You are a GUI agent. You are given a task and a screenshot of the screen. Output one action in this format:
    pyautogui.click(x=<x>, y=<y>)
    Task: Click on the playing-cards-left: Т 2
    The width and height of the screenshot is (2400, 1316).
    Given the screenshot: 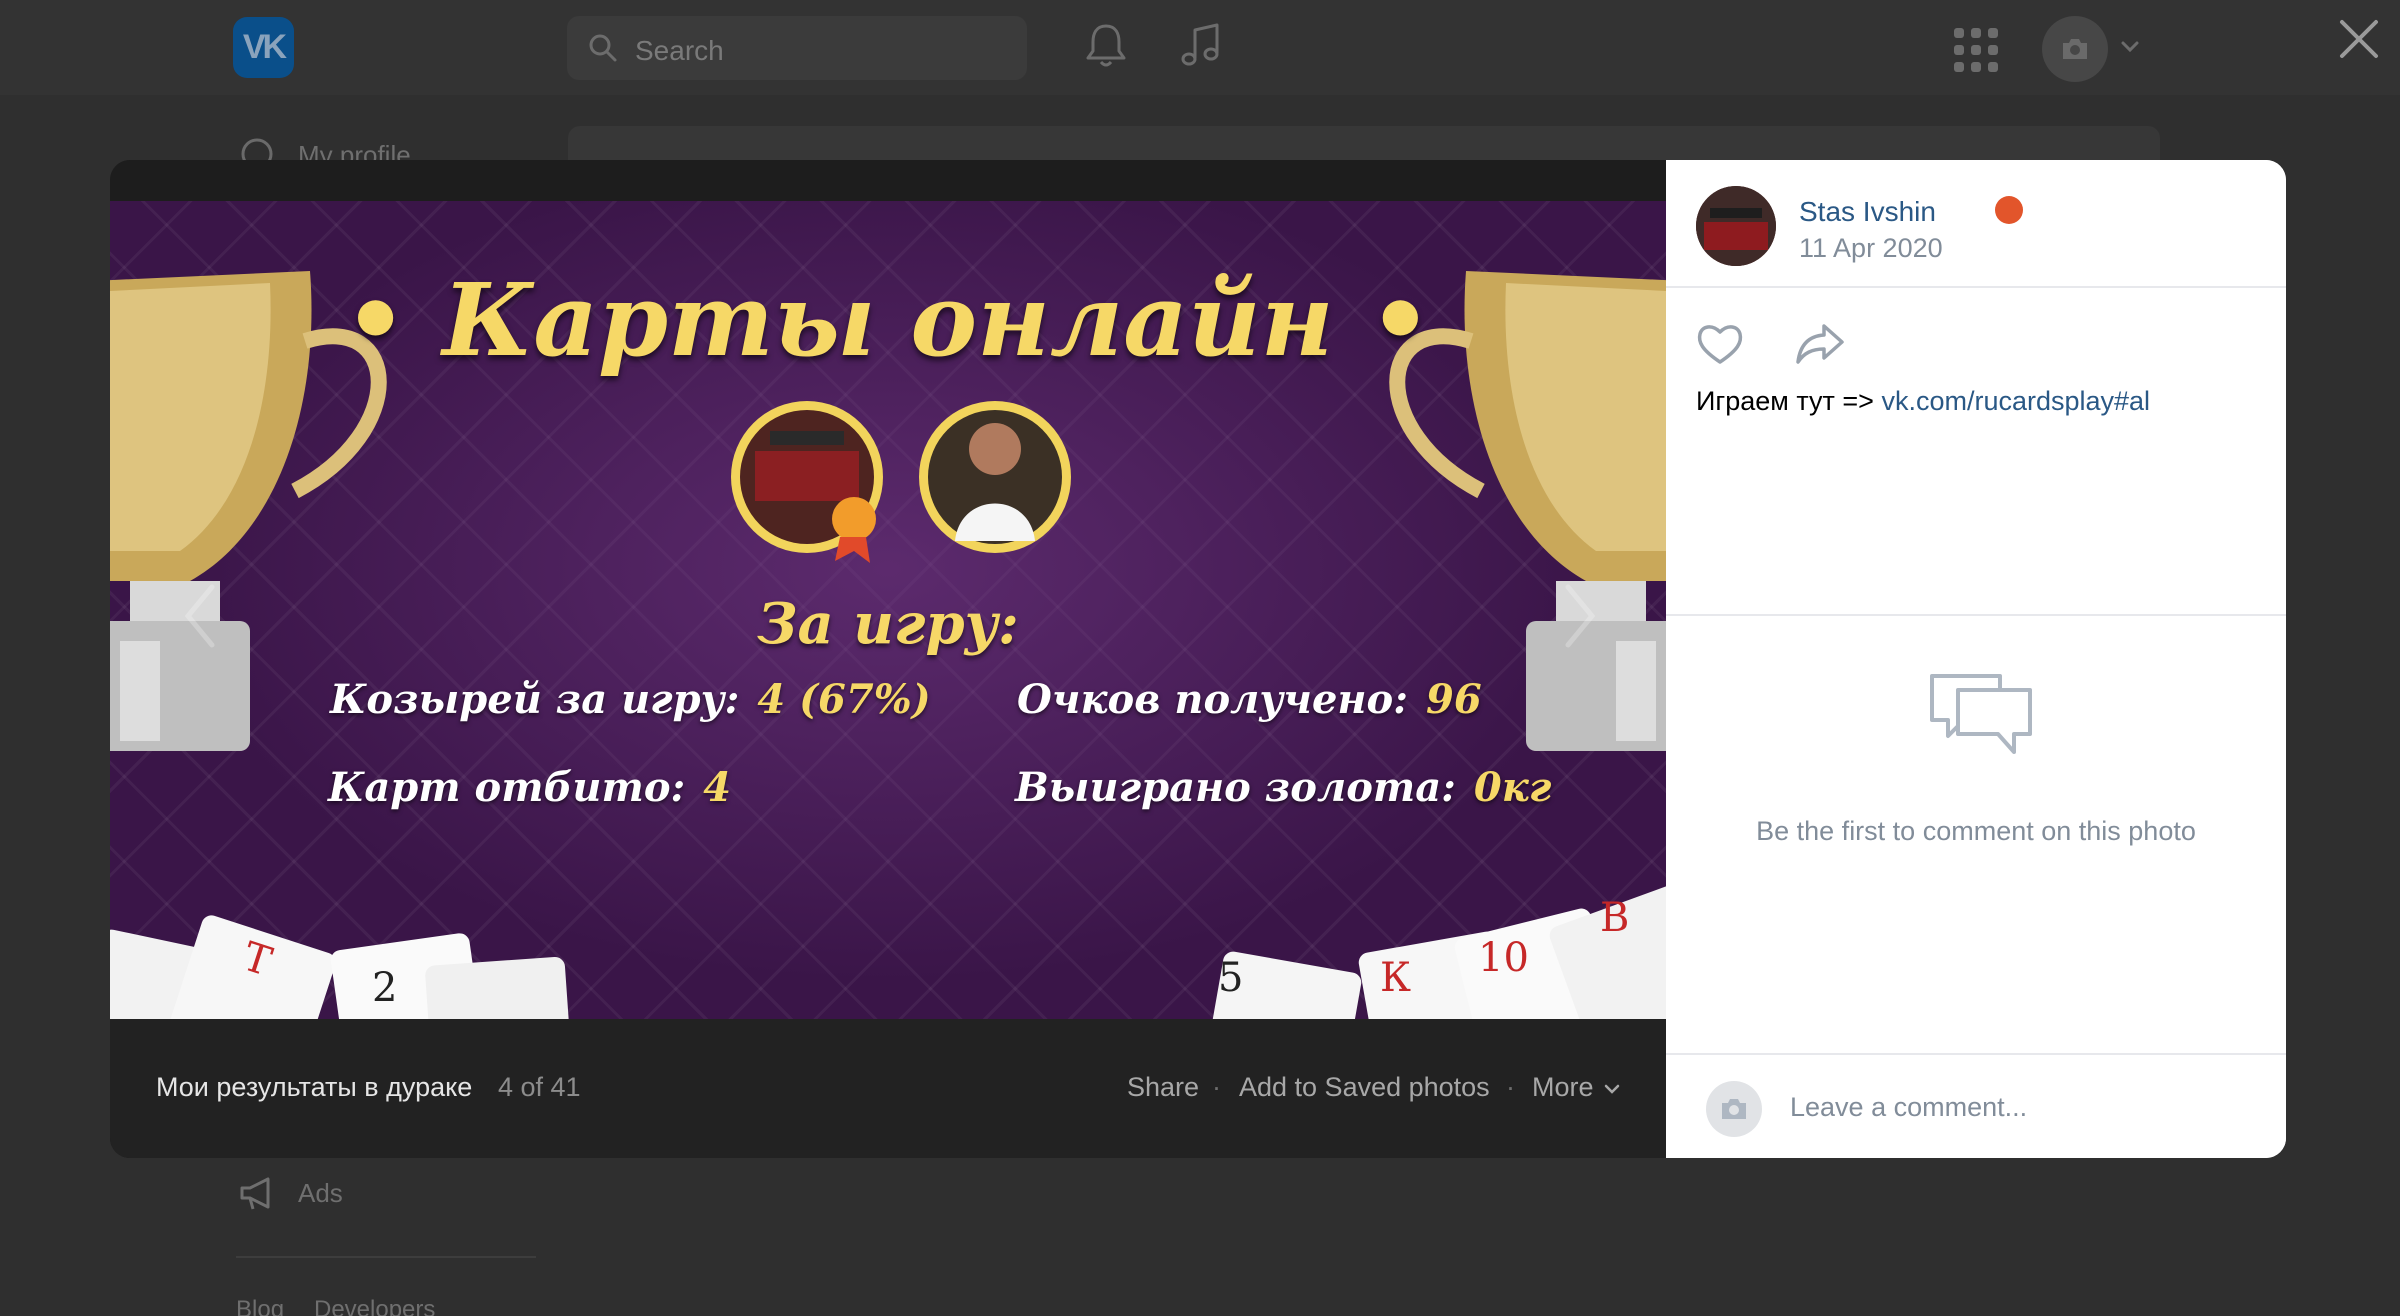 What is the action you would take?
    pyautogui.click(x=343, y=967)
    